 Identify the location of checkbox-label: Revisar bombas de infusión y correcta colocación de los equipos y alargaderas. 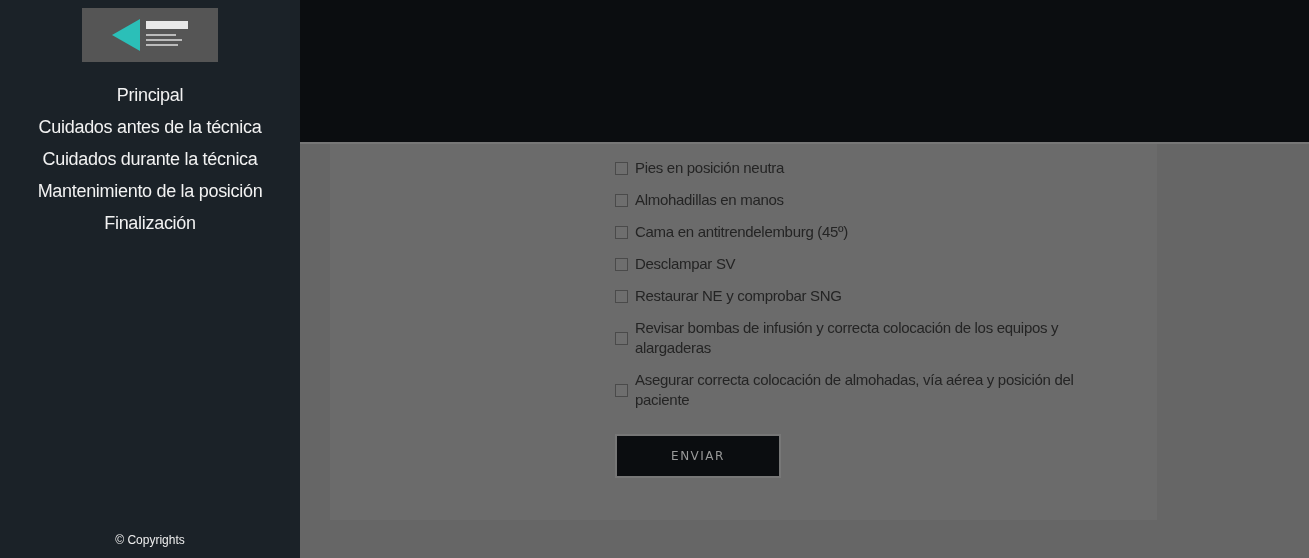
(847, 338).